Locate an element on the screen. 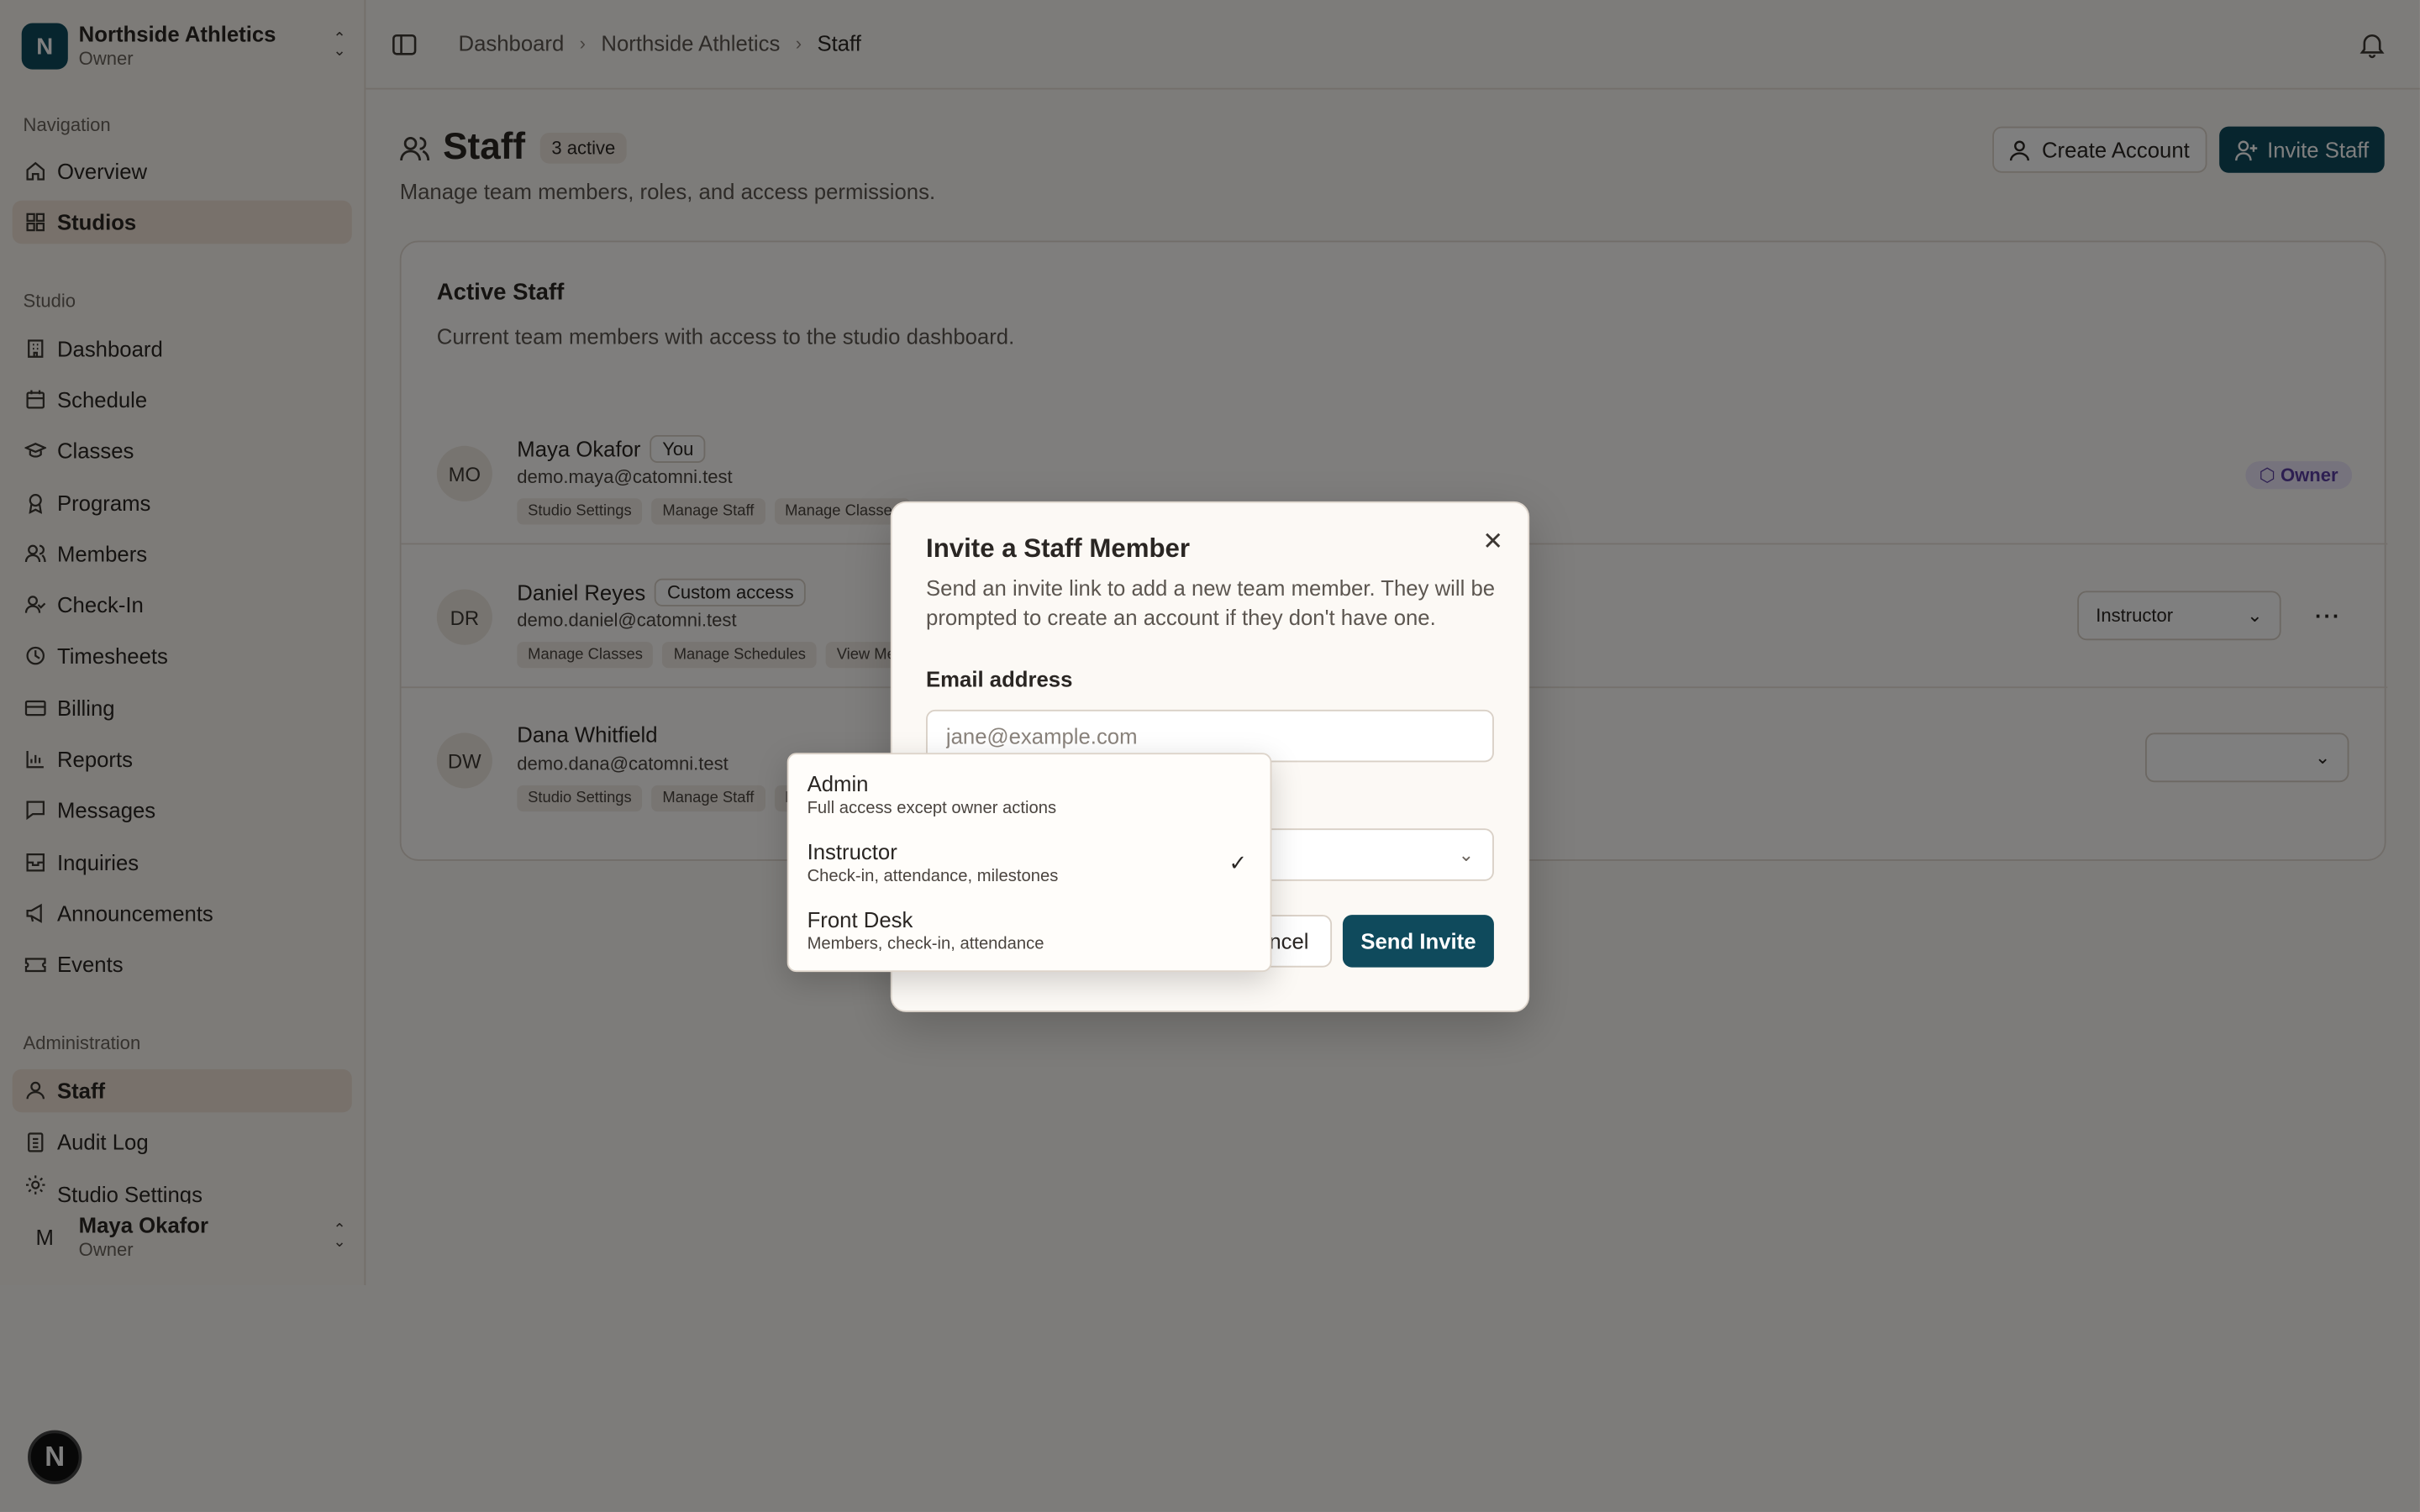  check-icon: ✓ is located at coordinates (1238, 862).